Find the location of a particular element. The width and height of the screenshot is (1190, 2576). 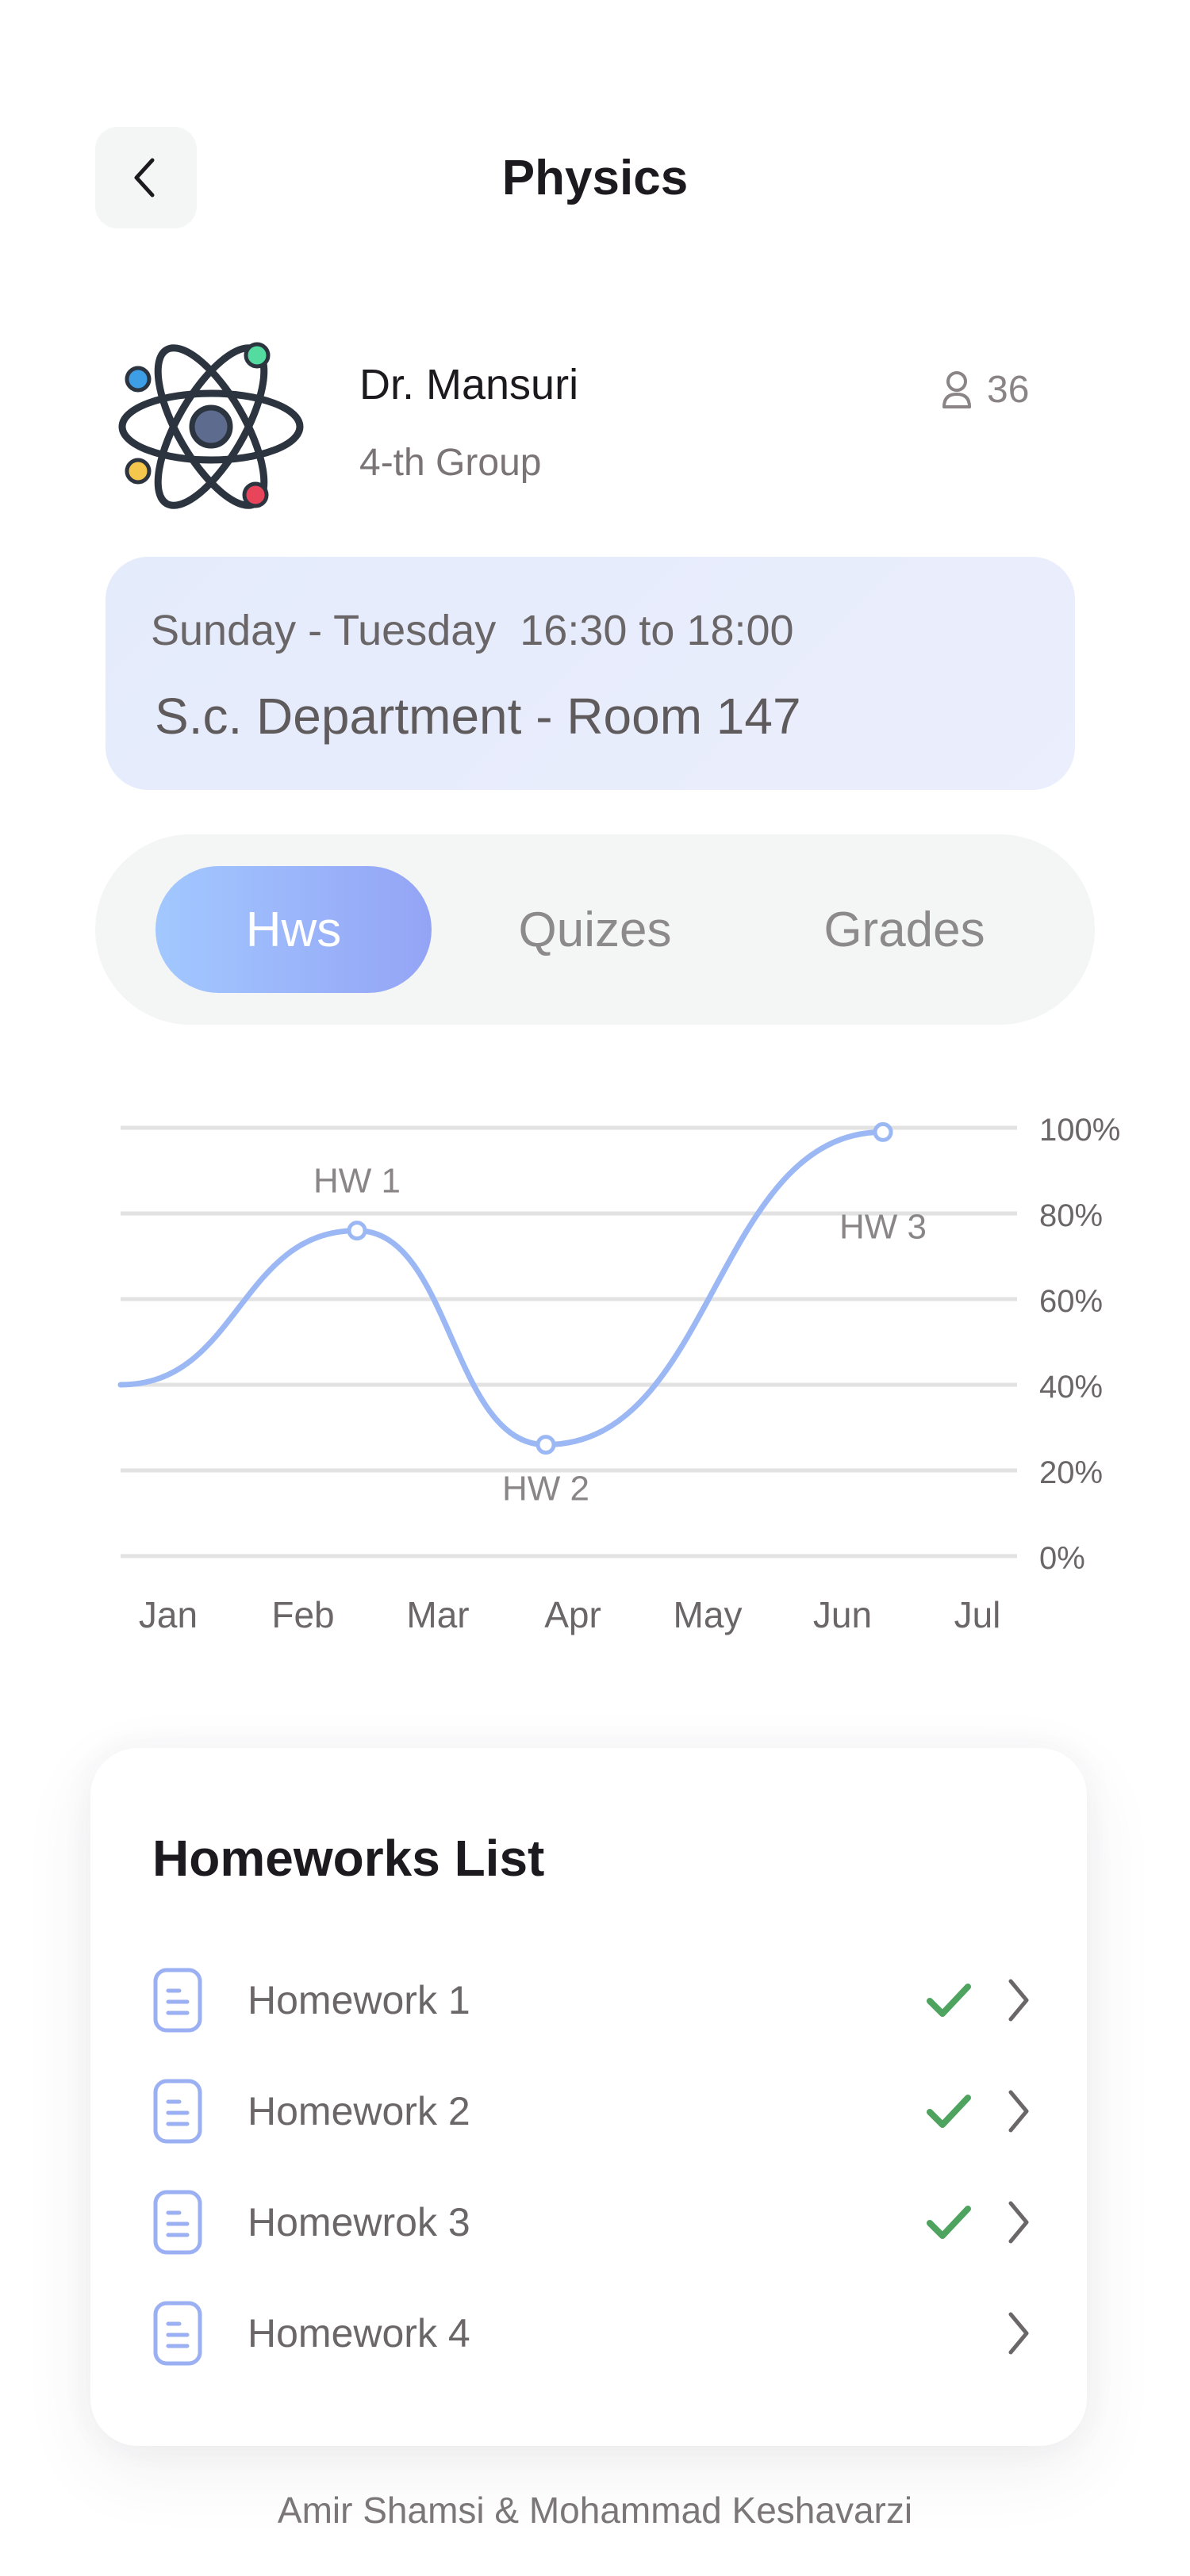

footer-credits: Amir Shamsi & Mohammad Keshavarzi is located at coordinates (595, 2510).